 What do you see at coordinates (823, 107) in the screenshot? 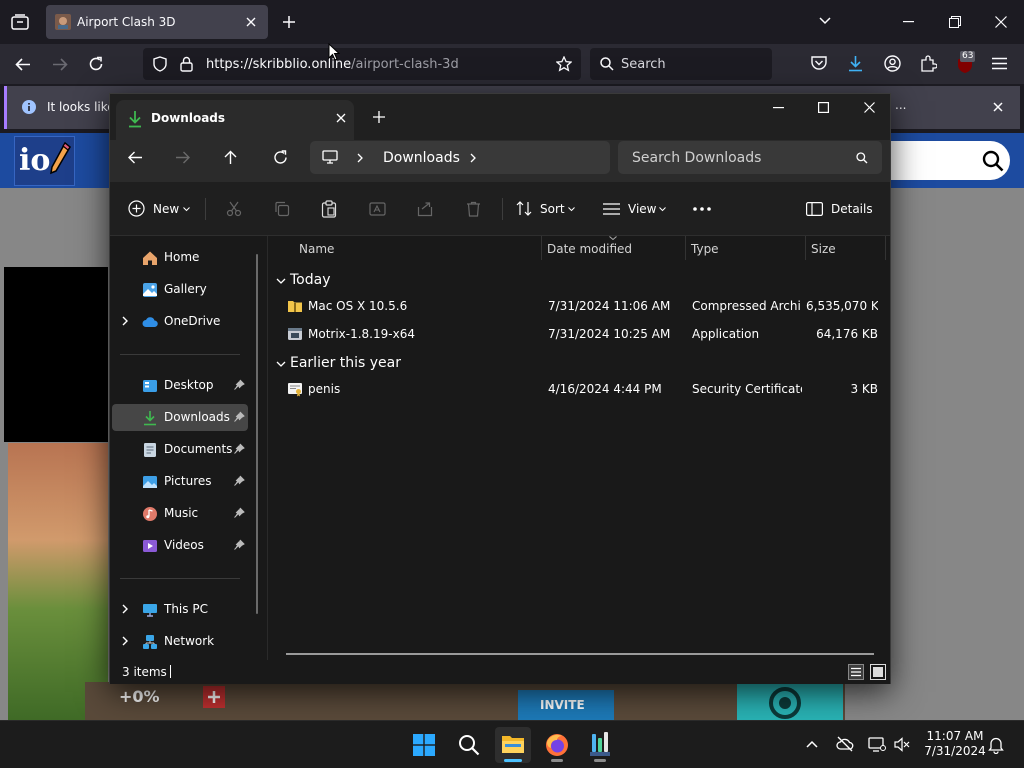
I see `explorer-maximize-icon` at bounding box center [823, 107].